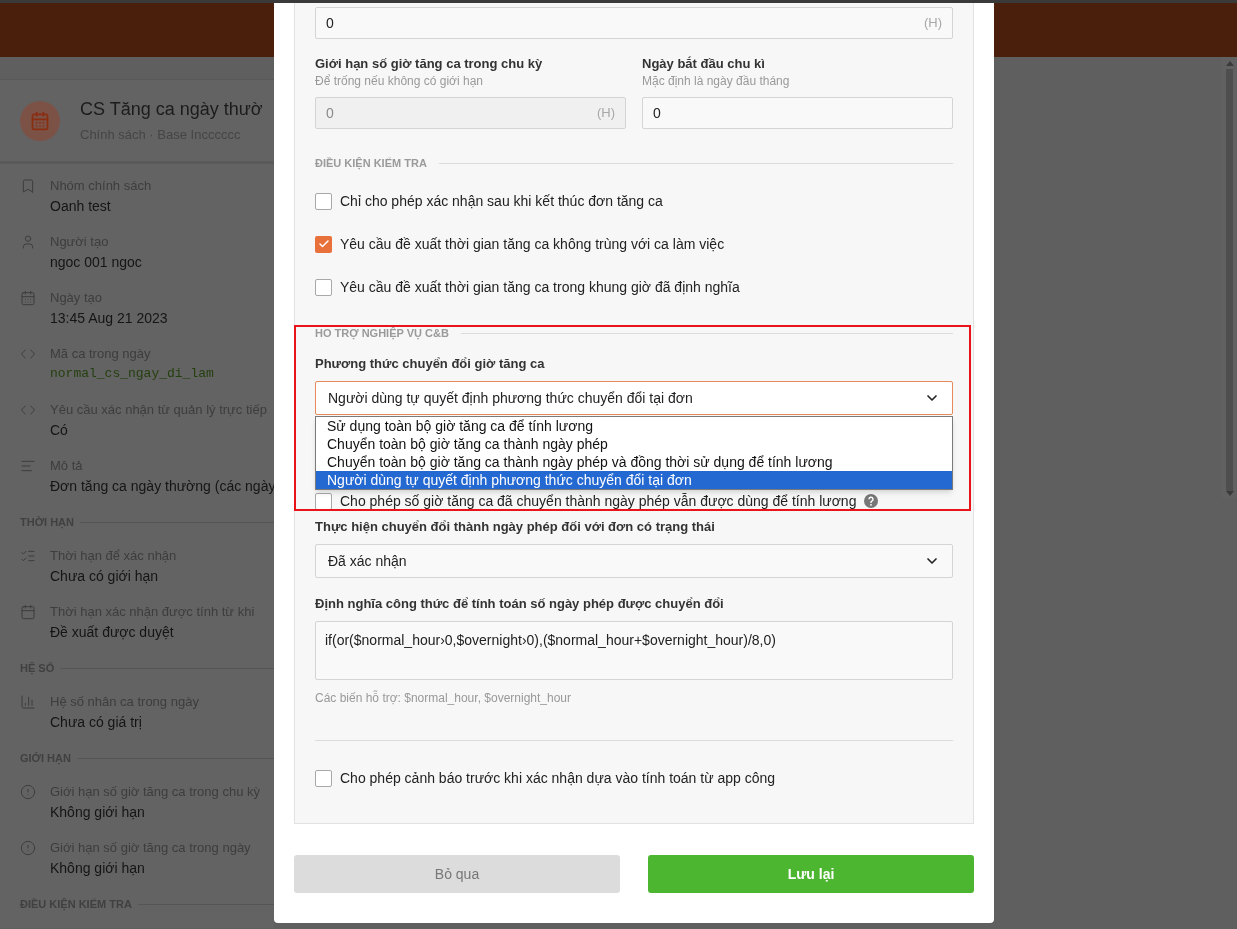  Describe the element at coordinates (797, 113) in the screenshot. I see `input-field: 0` at that location.